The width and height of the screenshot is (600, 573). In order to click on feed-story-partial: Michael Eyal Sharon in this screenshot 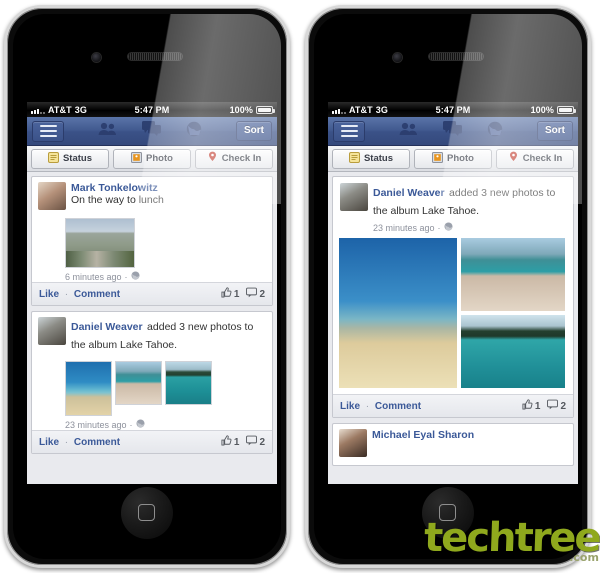, I will do `click(453, 444)`.